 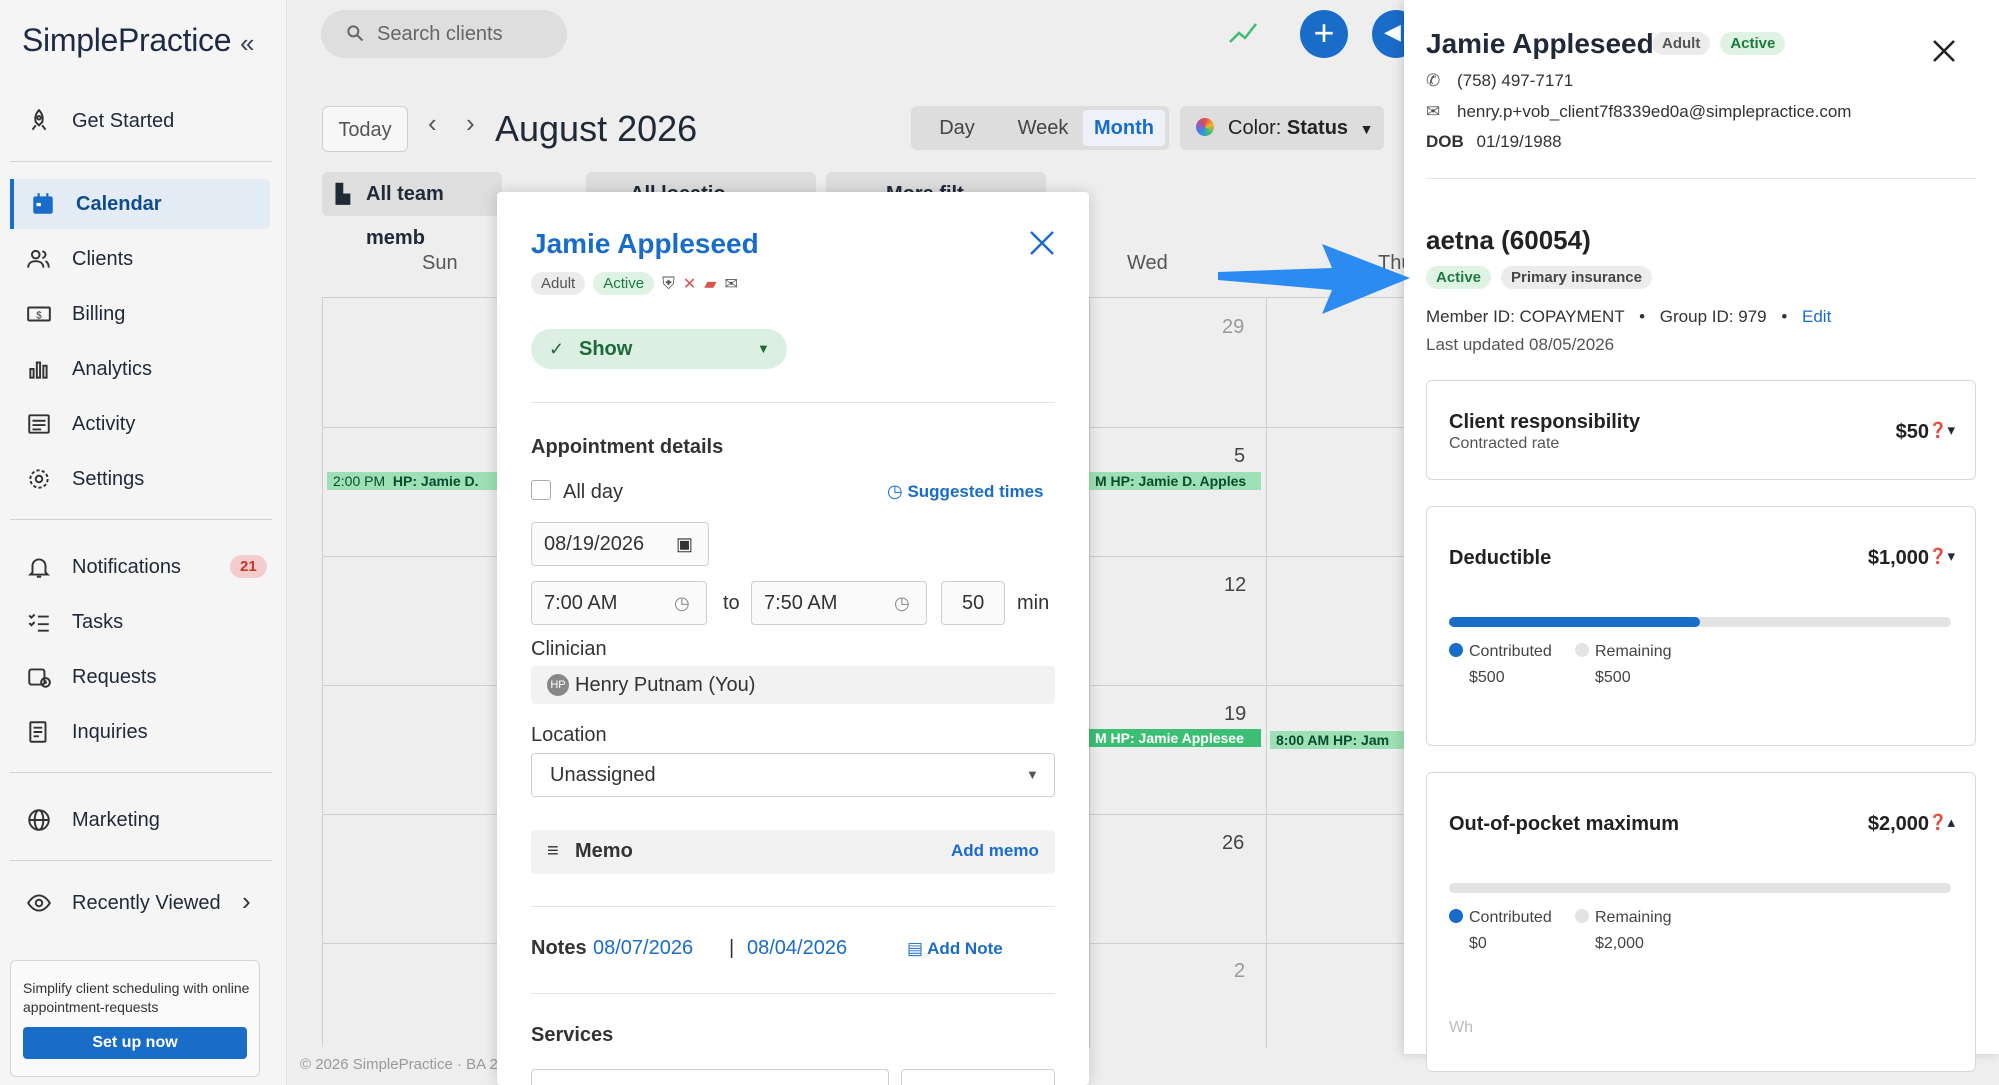 I want to click on help-and-caret-icon: ❓▴, so click(x=1941, y=822).